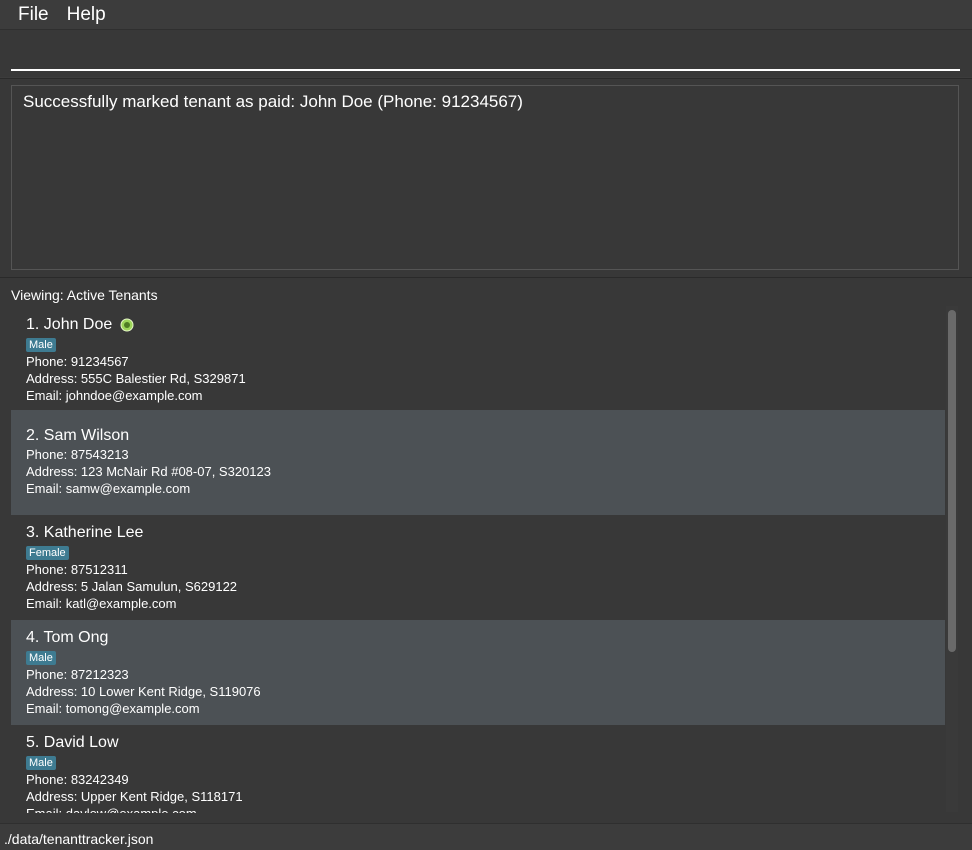 The image size is (972, 850). I want to click on tenant-name: 3. Katherine Lee, so click(85, 532).